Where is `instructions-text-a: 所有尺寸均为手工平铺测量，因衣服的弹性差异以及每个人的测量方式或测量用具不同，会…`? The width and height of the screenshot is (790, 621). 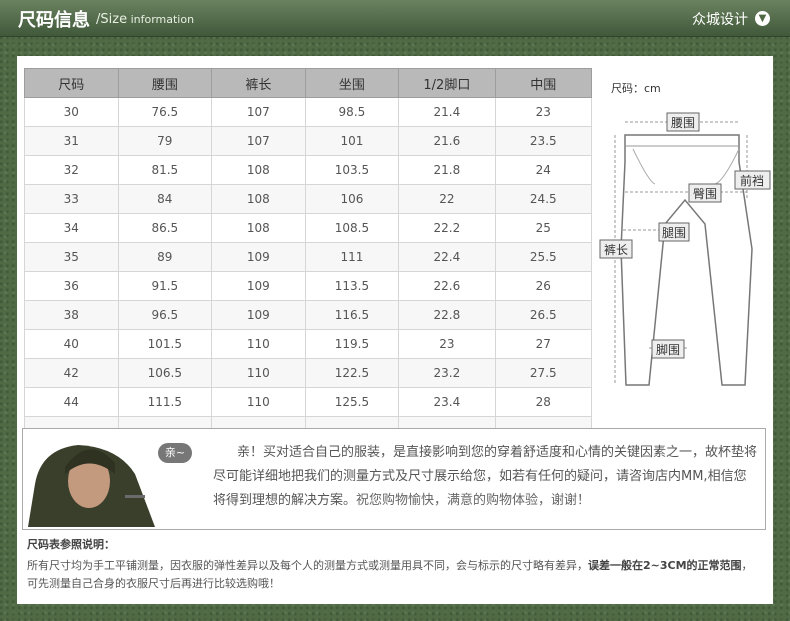 instructions-text-a: 所有尺寸均为手工平铺测量，因衣服的弹性差异以及每个人的测量方式或测量用具不同，会… is located at coordinates (307, 565).